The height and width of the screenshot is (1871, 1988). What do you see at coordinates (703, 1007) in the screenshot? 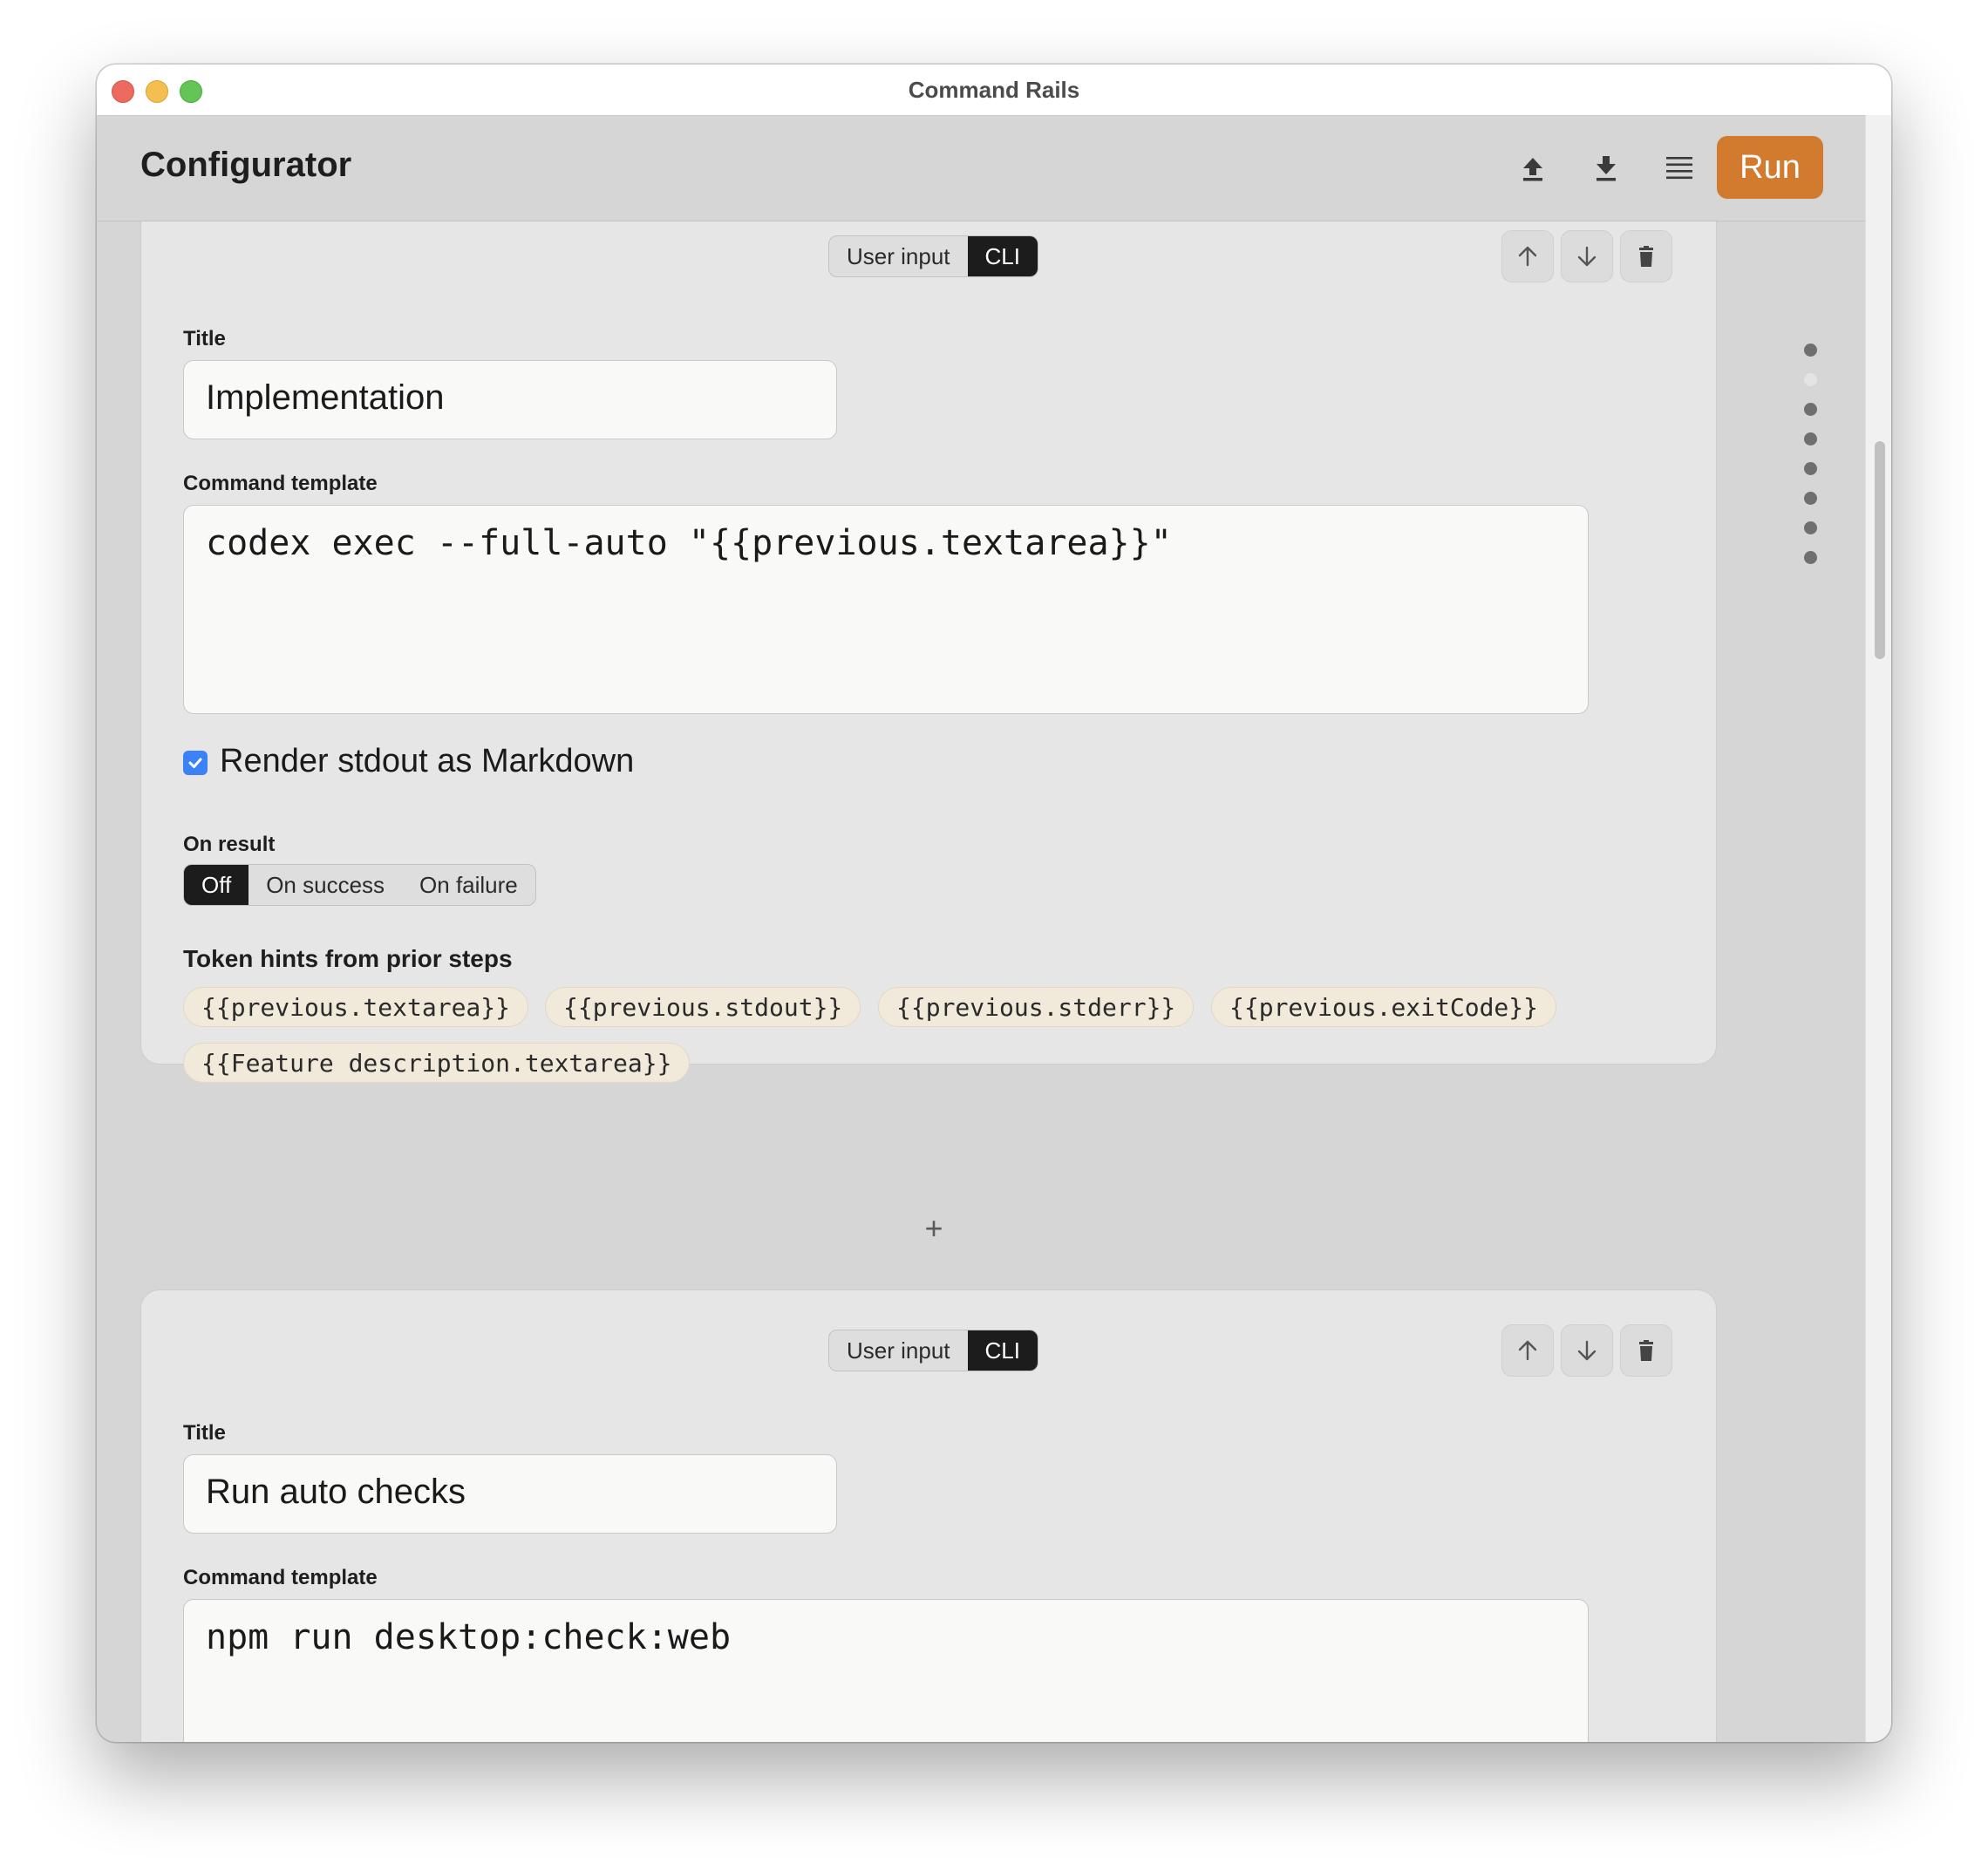
I see `token-hint-chip: {{previous.stdout}}` at bounding box center [703, 1007].